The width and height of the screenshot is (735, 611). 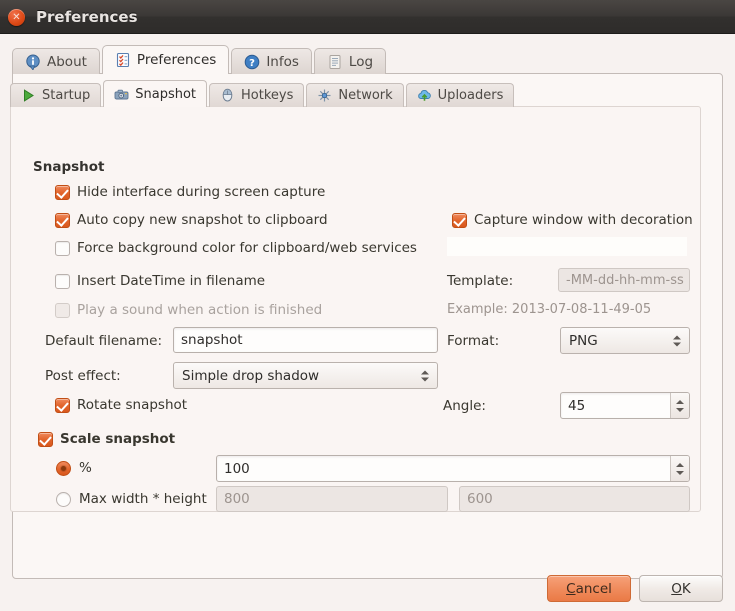 I want to click on tab-hotkeys: Hotkeys, so click(x=257, y=95).